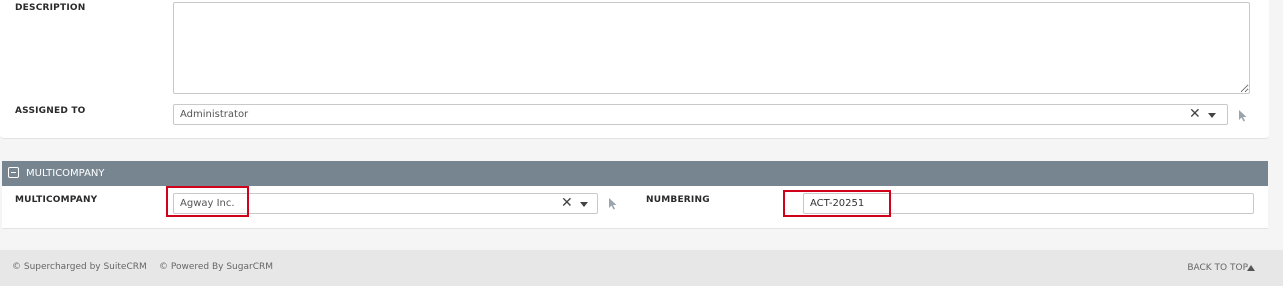  Describe the element at coordinates (1251, 268) in the screenshot. I see `back-to-top-icon` at that location.